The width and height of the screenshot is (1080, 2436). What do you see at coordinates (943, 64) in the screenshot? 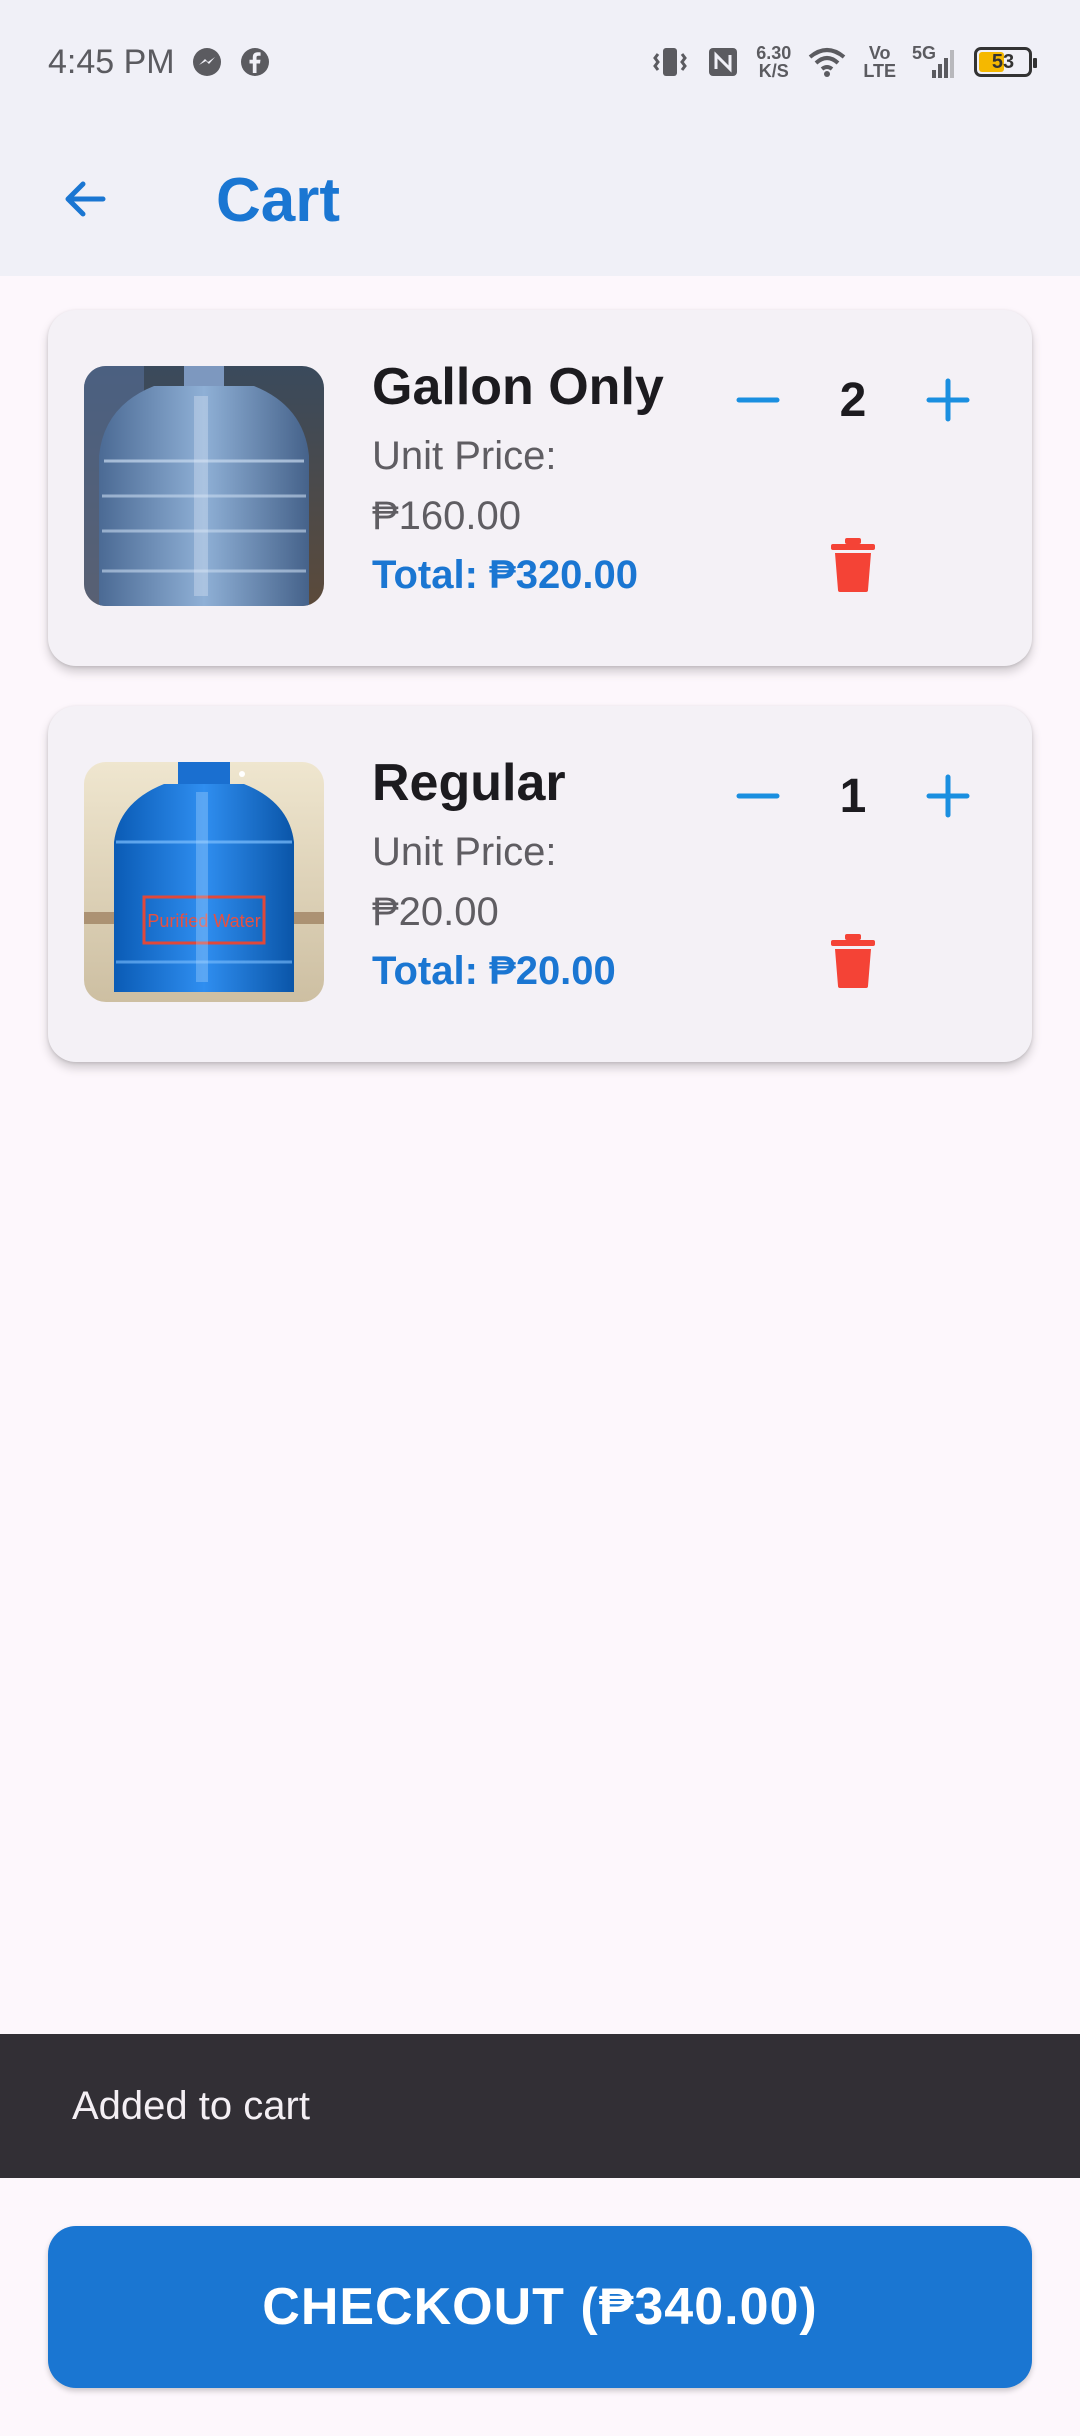
I see `signal-icon` at bounding box center [943, 64].